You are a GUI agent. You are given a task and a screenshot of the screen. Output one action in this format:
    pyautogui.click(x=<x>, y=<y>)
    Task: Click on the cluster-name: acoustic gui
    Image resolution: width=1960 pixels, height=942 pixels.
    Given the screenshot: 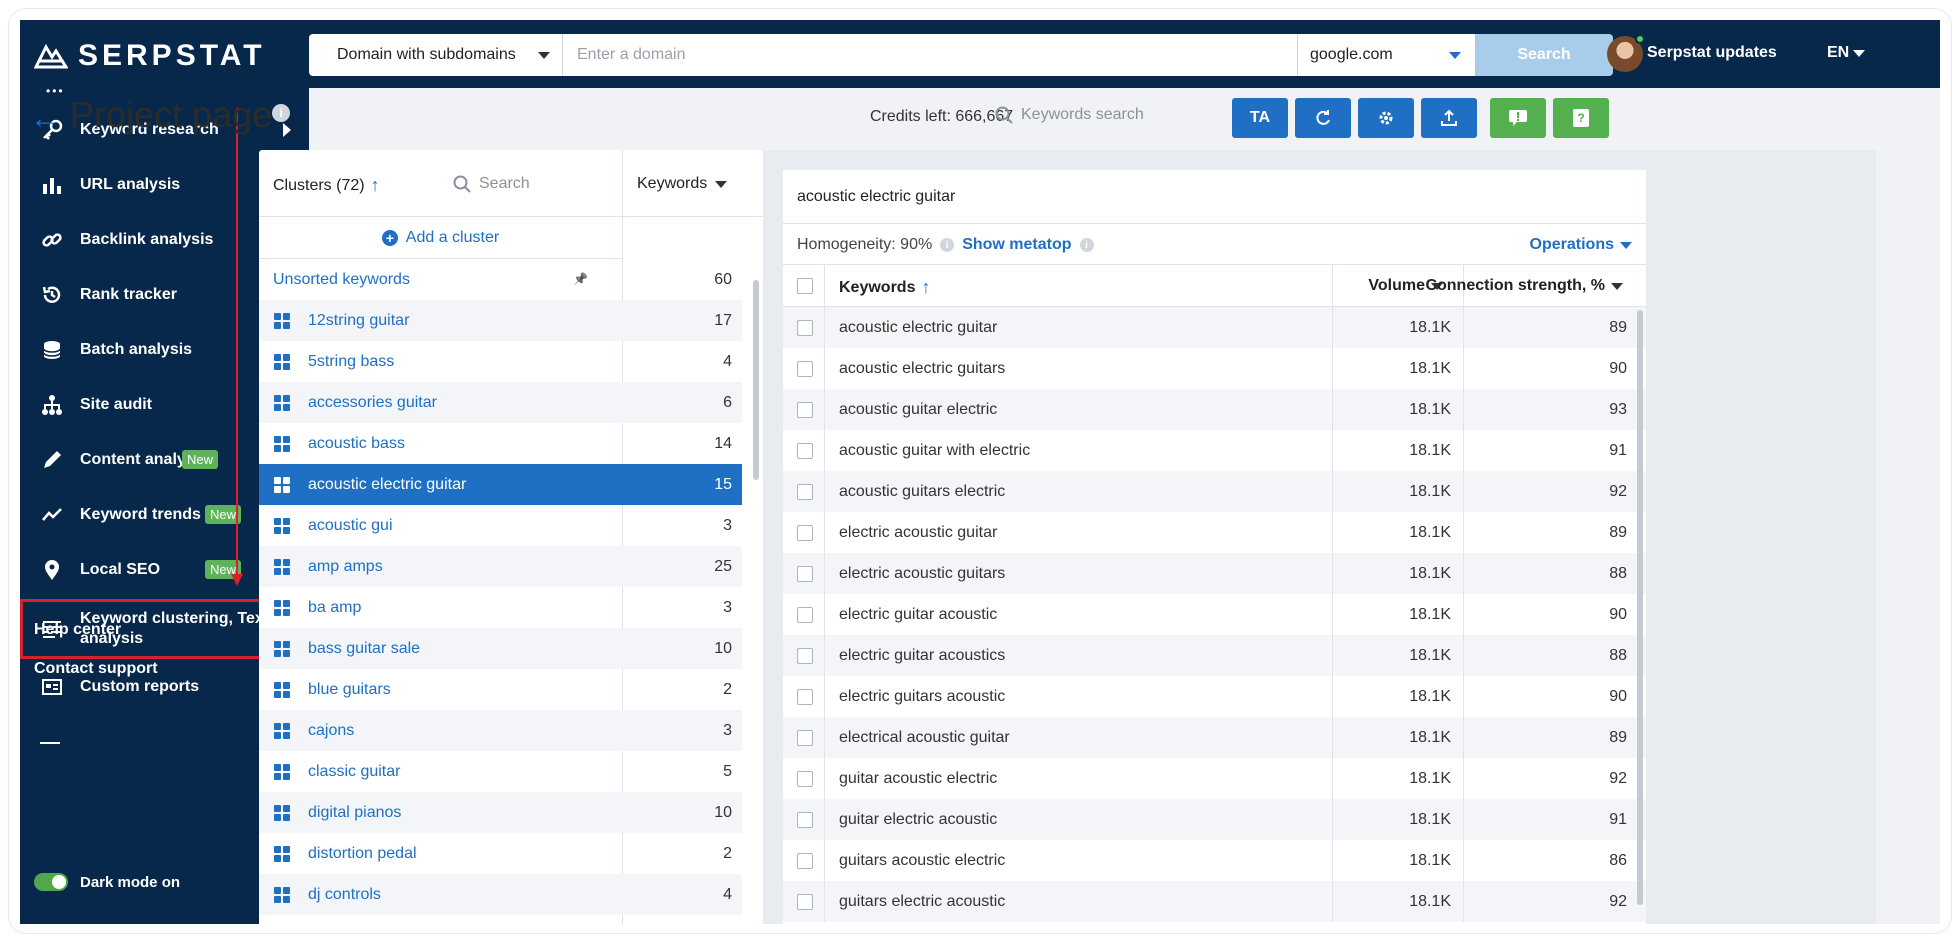 What is the action you would take?
    pyautogui.click(x=350, y=526)
    